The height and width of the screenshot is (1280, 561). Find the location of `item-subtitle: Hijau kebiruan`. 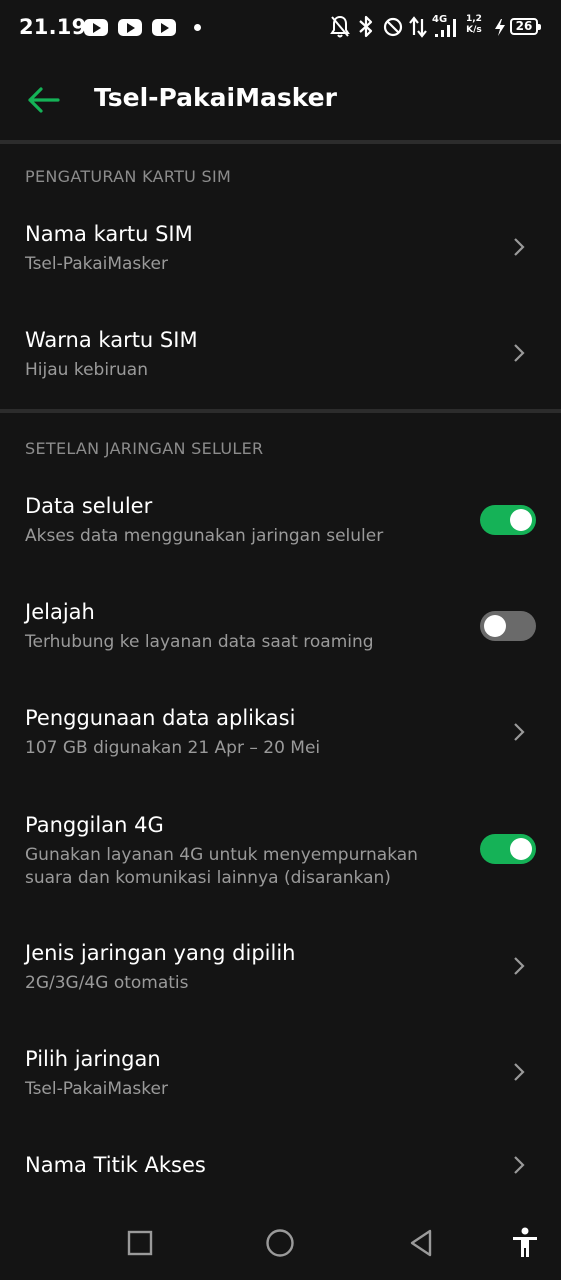

item-subtitle: Hijau kebiruan is located at coordinates (86, 370).